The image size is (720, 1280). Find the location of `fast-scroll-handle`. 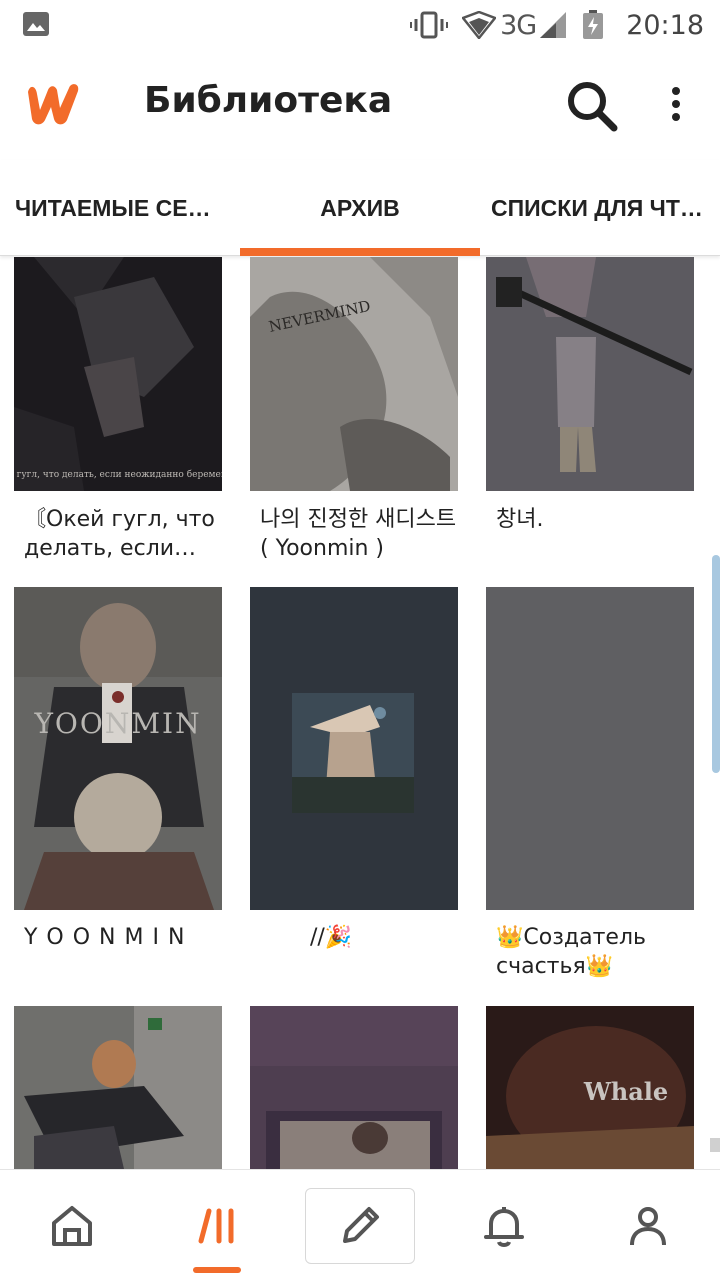

fast-scroll-handle is located at coordinates (715, 1145).